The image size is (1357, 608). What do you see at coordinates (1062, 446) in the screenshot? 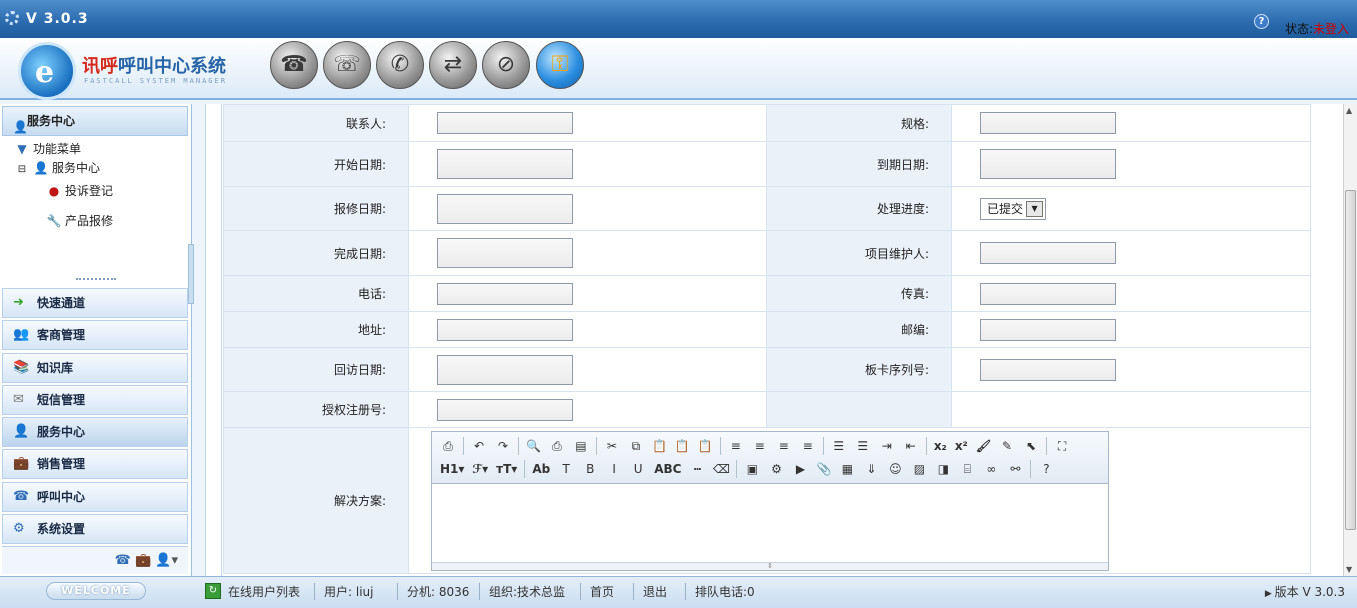
I see `fullscreen-icon: ⛶` at bounding box center [1062, 446].